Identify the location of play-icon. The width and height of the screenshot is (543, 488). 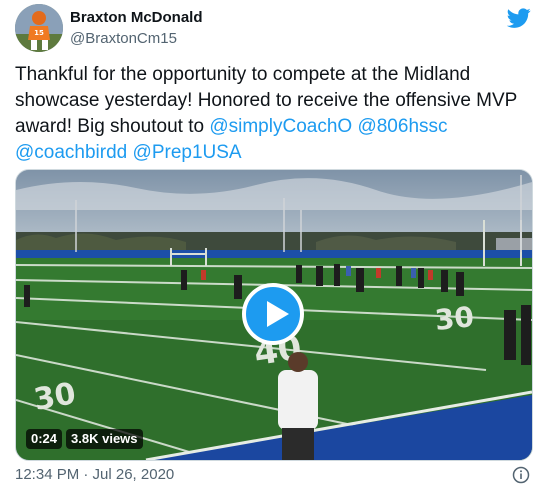
(278, 314).